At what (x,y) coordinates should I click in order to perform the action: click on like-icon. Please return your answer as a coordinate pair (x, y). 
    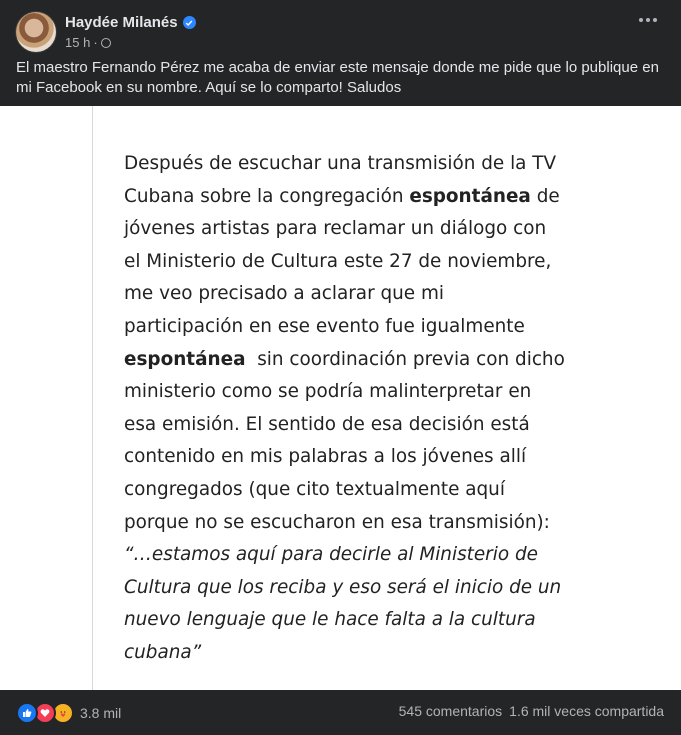
    Looking at the image, I should click on (27, 713).